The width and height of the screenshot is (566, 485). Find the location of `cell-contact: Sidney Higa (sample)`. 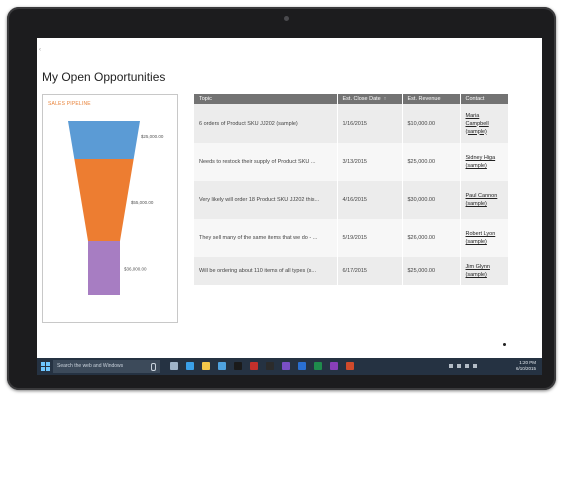

cell-contact: Sidney Higa (sample) is located at coordinates (484, 162).